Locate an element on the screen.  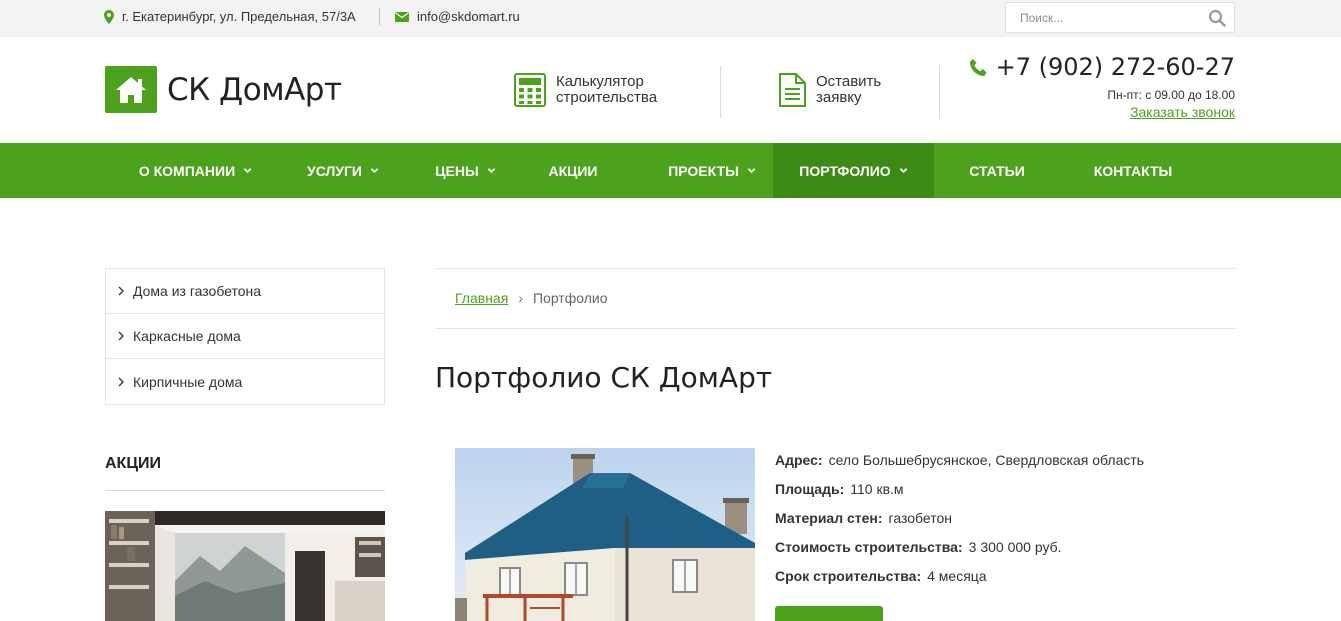
leave-request-label: Оставить заявку is located at coordinates (849, 89).